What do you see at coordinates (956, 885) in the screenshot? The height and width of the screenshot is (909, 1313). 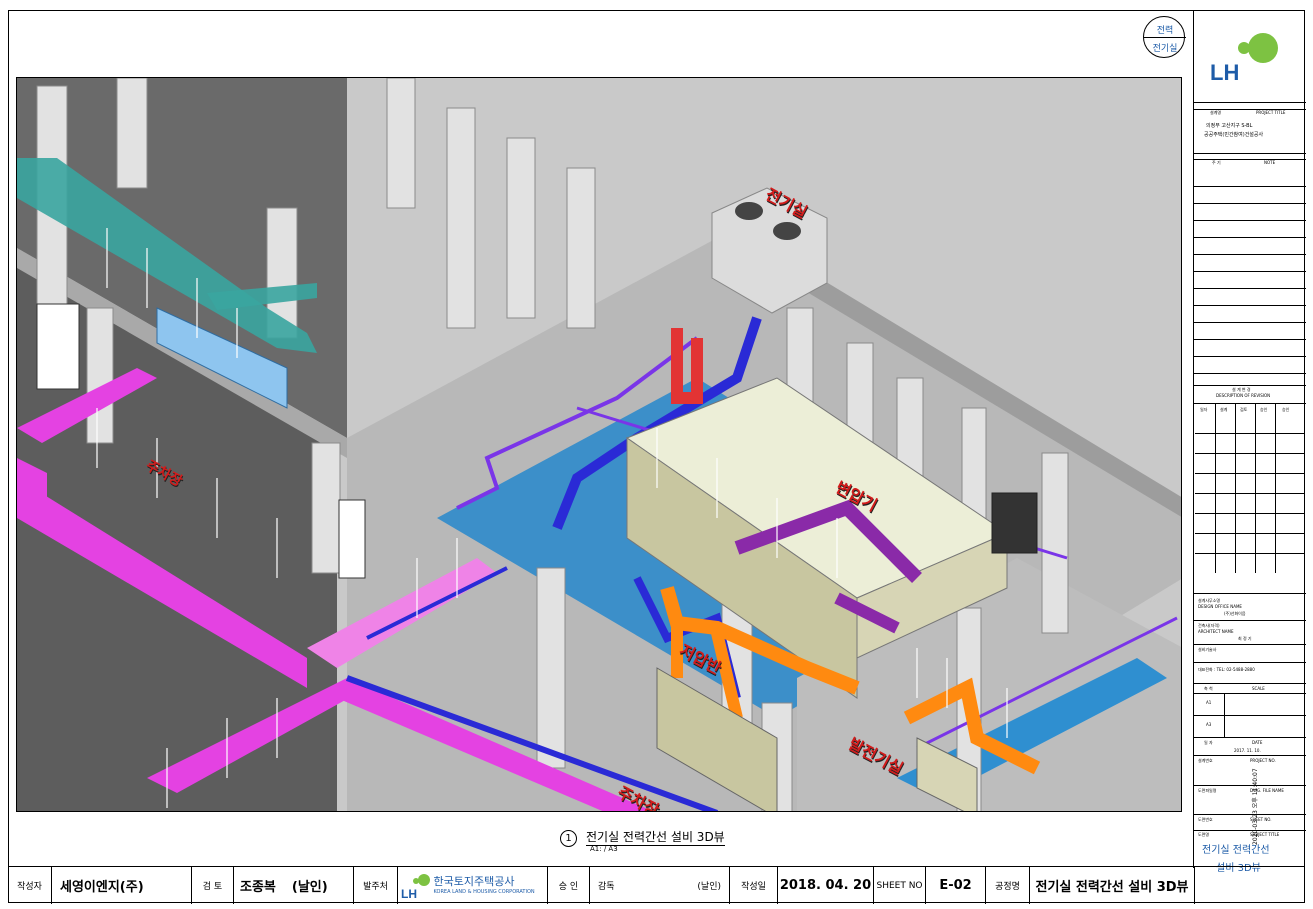 I see `sheet-value: E-02` at bounding box center [956, 885].